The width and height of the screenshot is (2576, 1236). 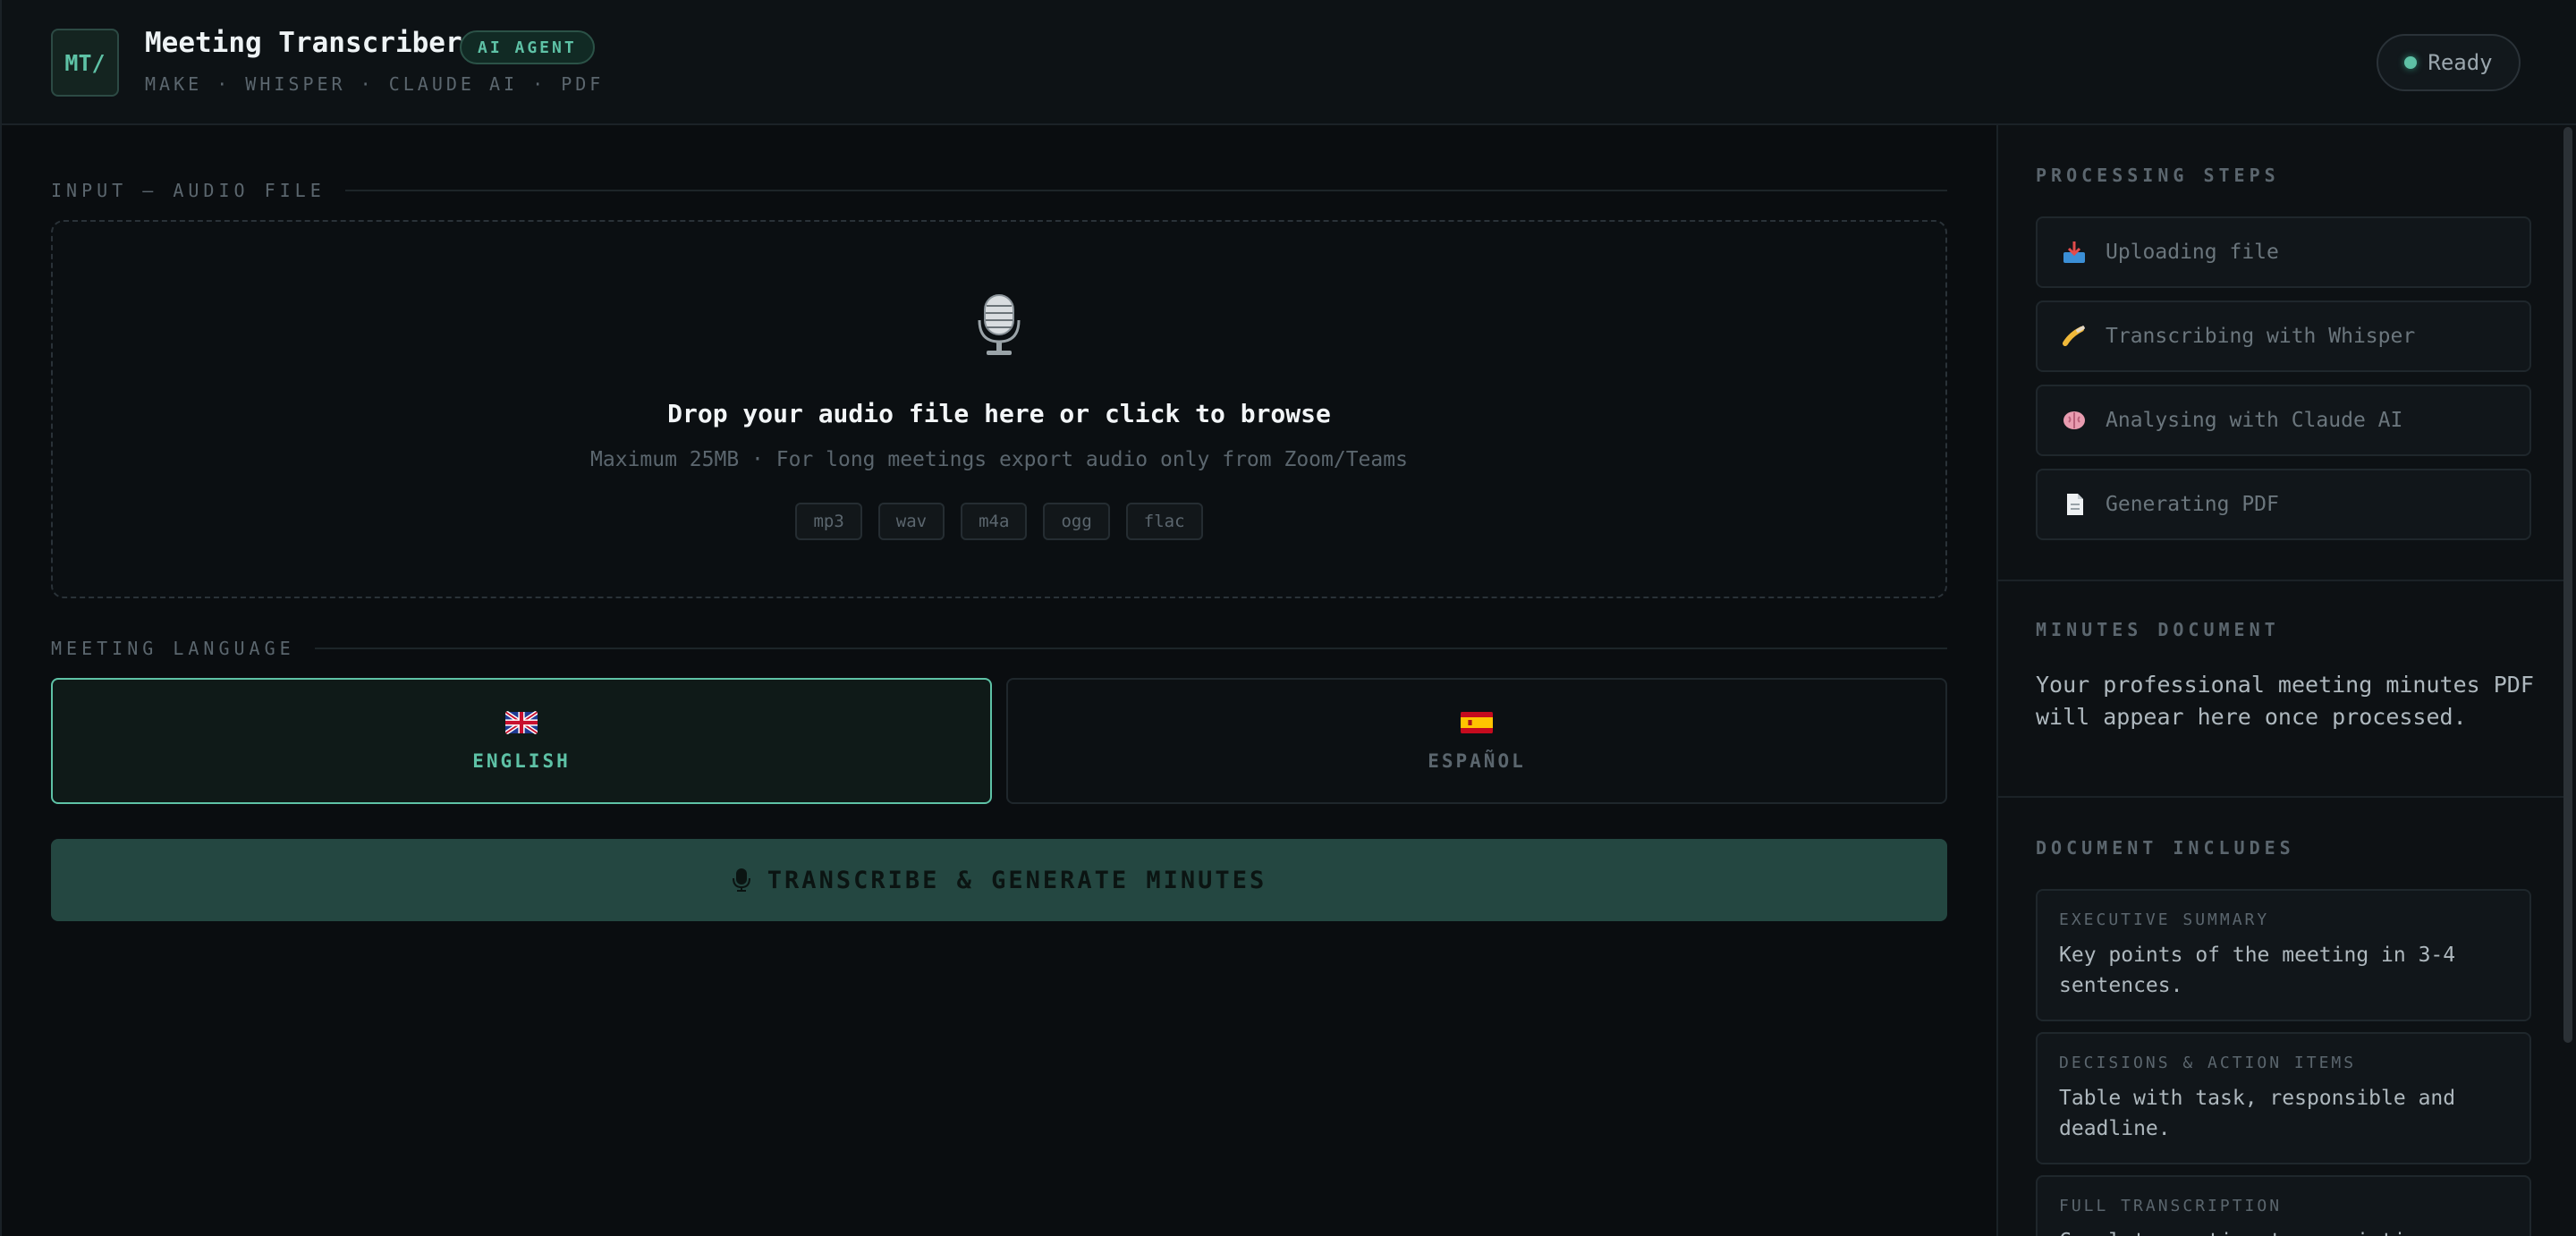 What do you see at coordinates (521, 722) in the screenshot?
I see `uk-flag-icon` at bounding box center [521, 722].